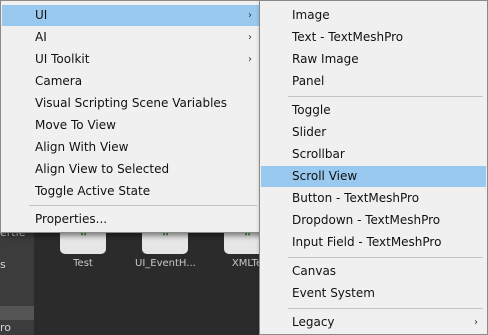 The image size is (488, 335). I want to click on menu-item-label: AI, so click(41, 37).